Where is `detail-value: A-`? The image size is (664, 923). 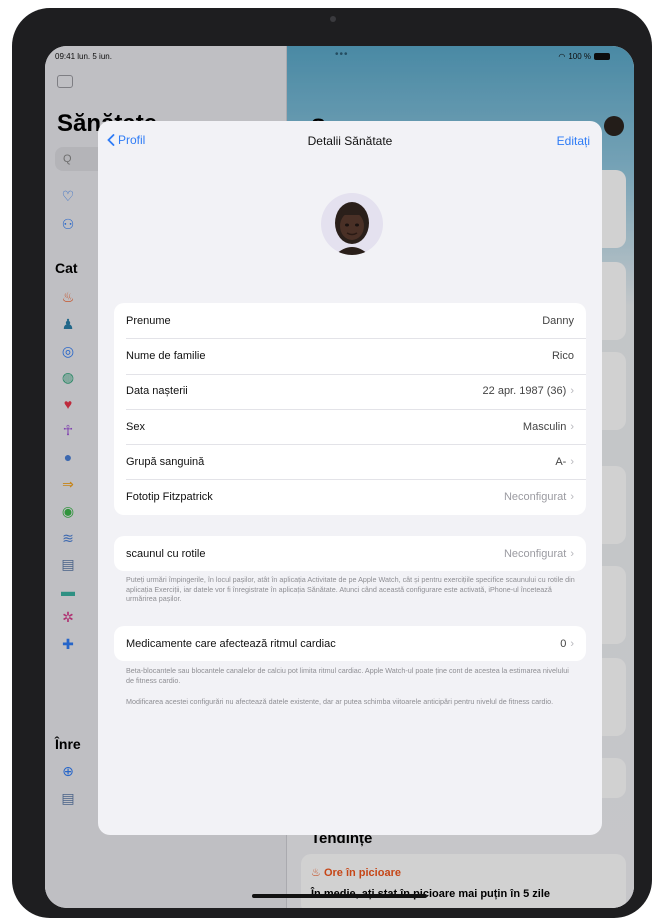 detail-value: A- is located at coordinates (561, 461).